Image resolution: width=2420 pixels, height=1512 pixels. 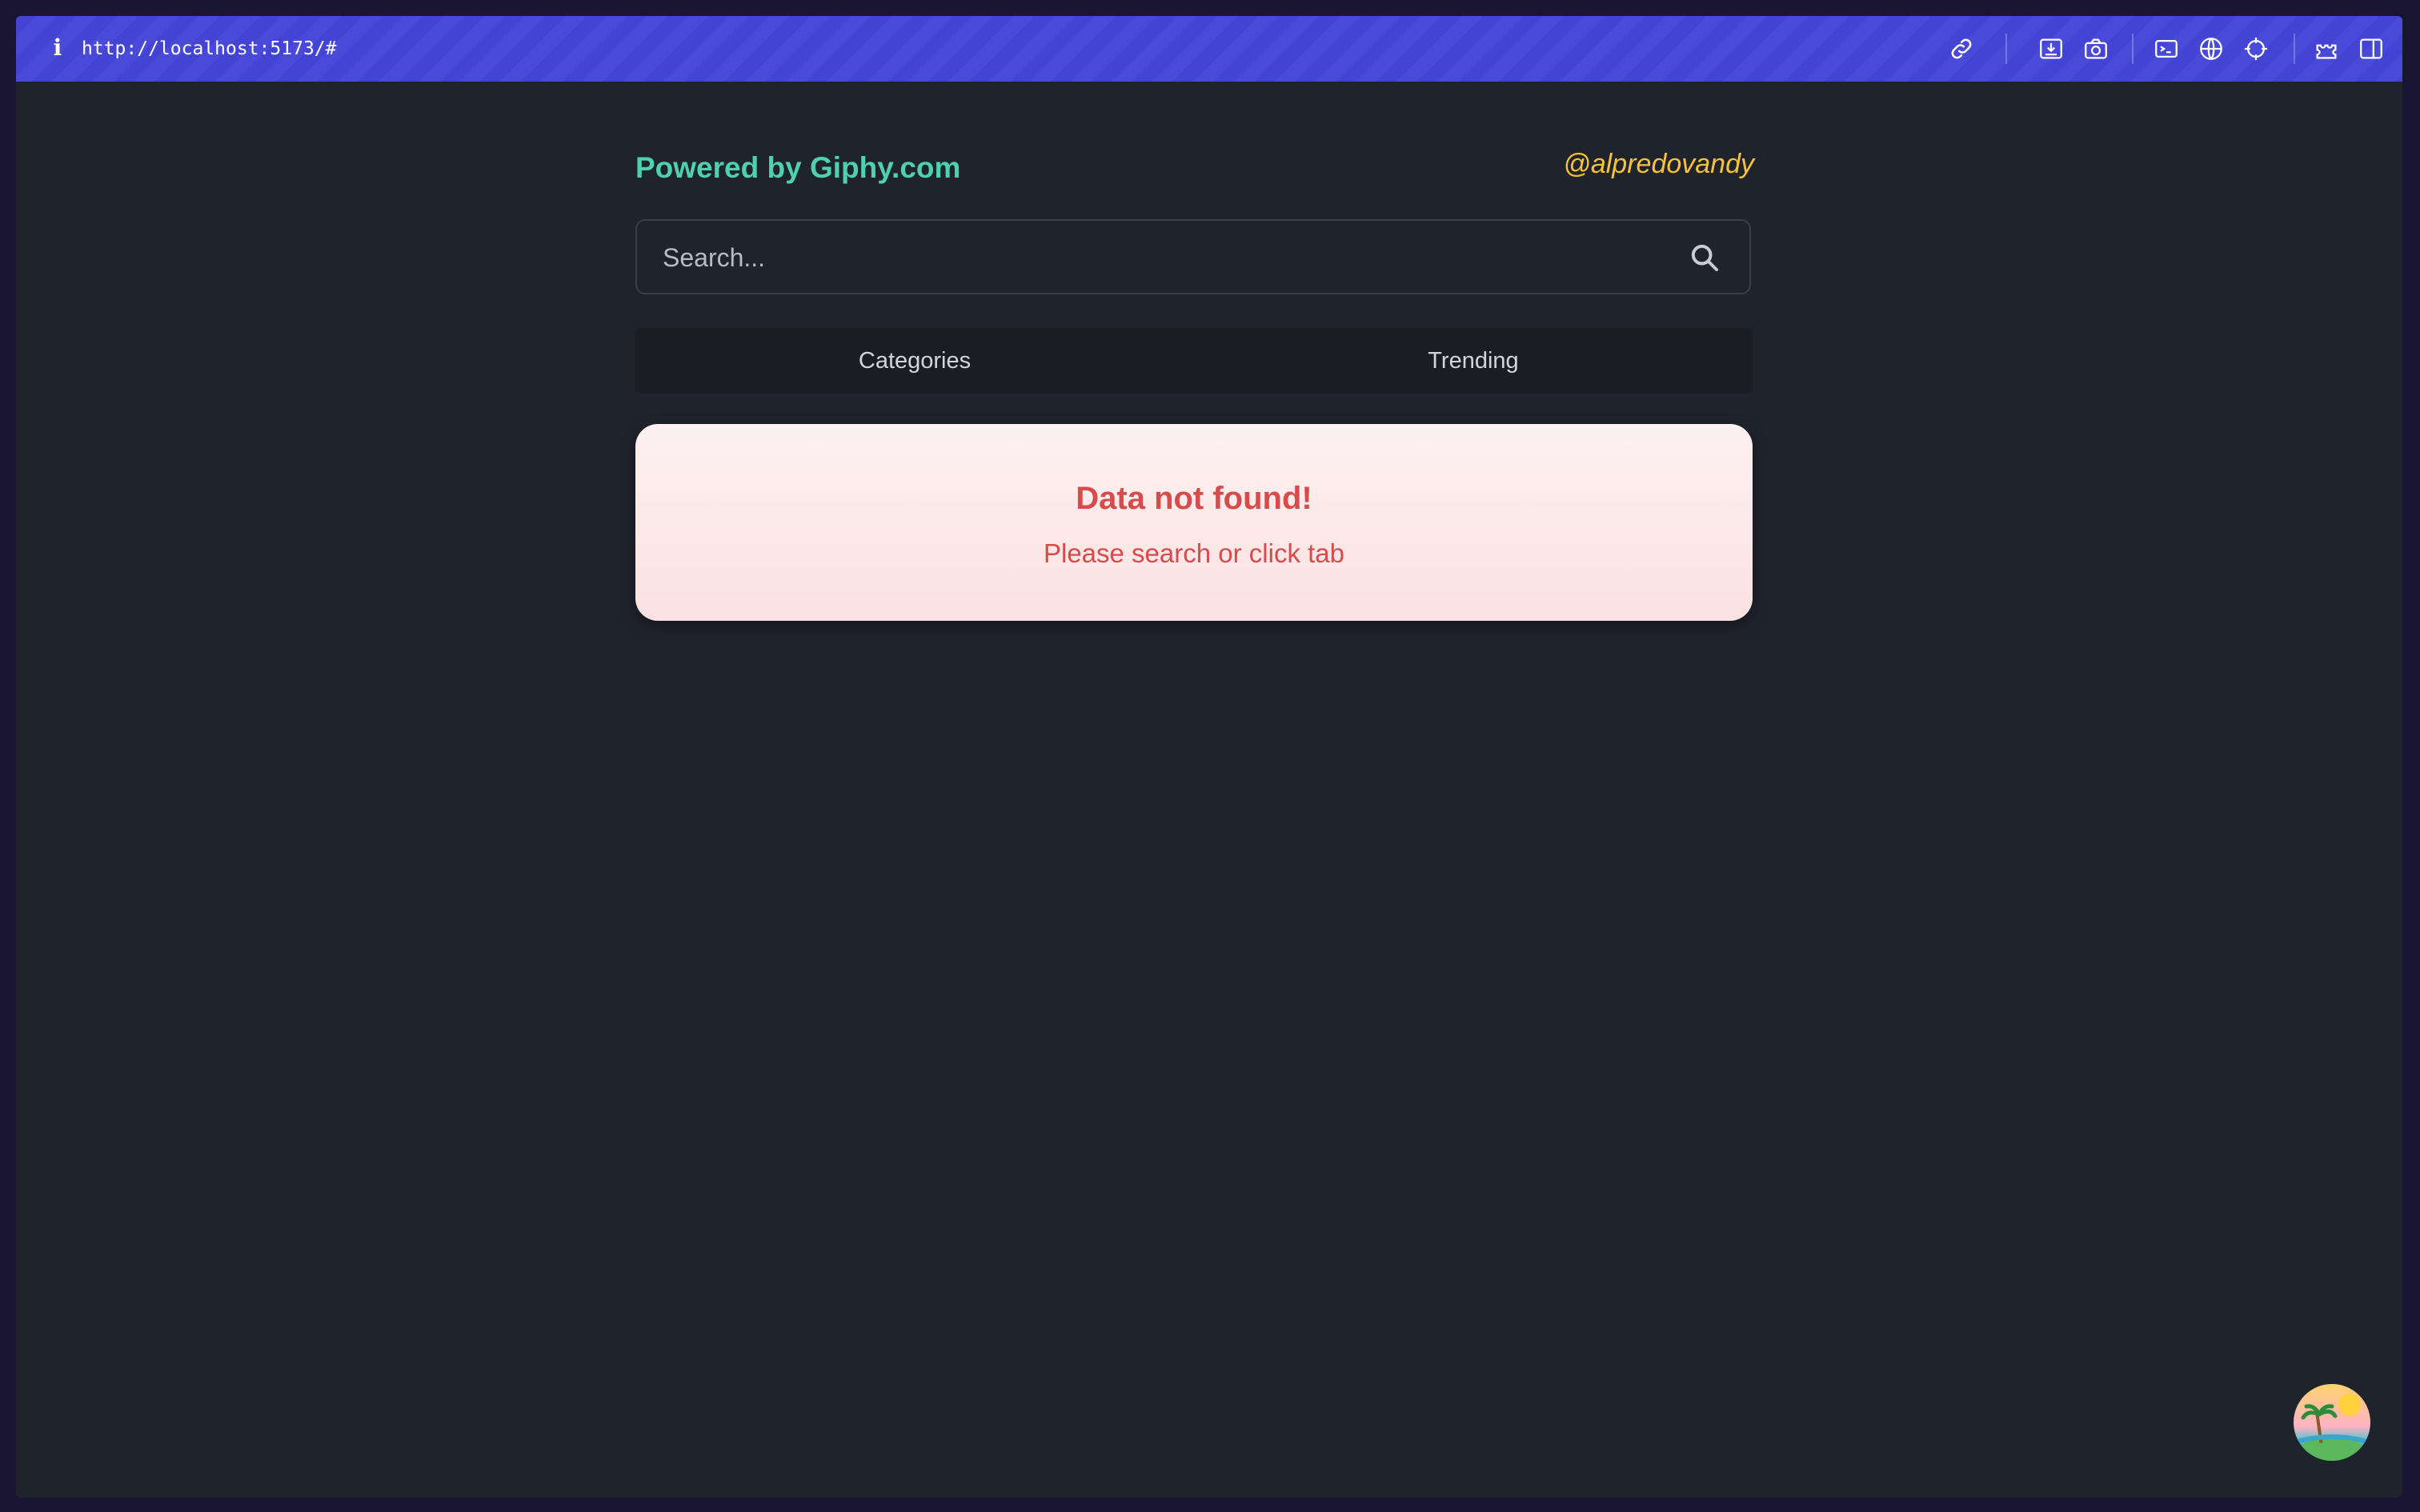 What do you see at coordinates (1194, 498) in the screenshot?
I see `empty-state-title: Data not found!` at bounding box center [1194, 498].